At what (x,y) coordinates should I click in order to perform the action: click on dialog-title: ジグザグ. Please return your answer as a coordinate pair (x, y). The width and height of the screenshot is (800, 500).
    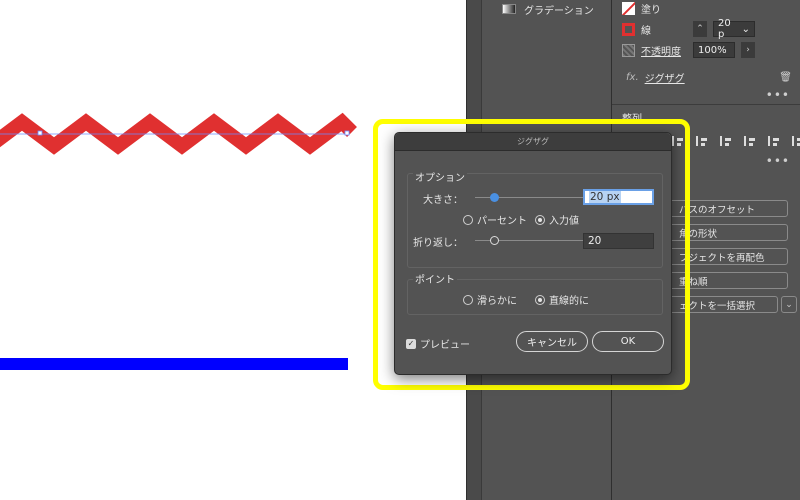
    Looking at the image, I should click on (533, 141).